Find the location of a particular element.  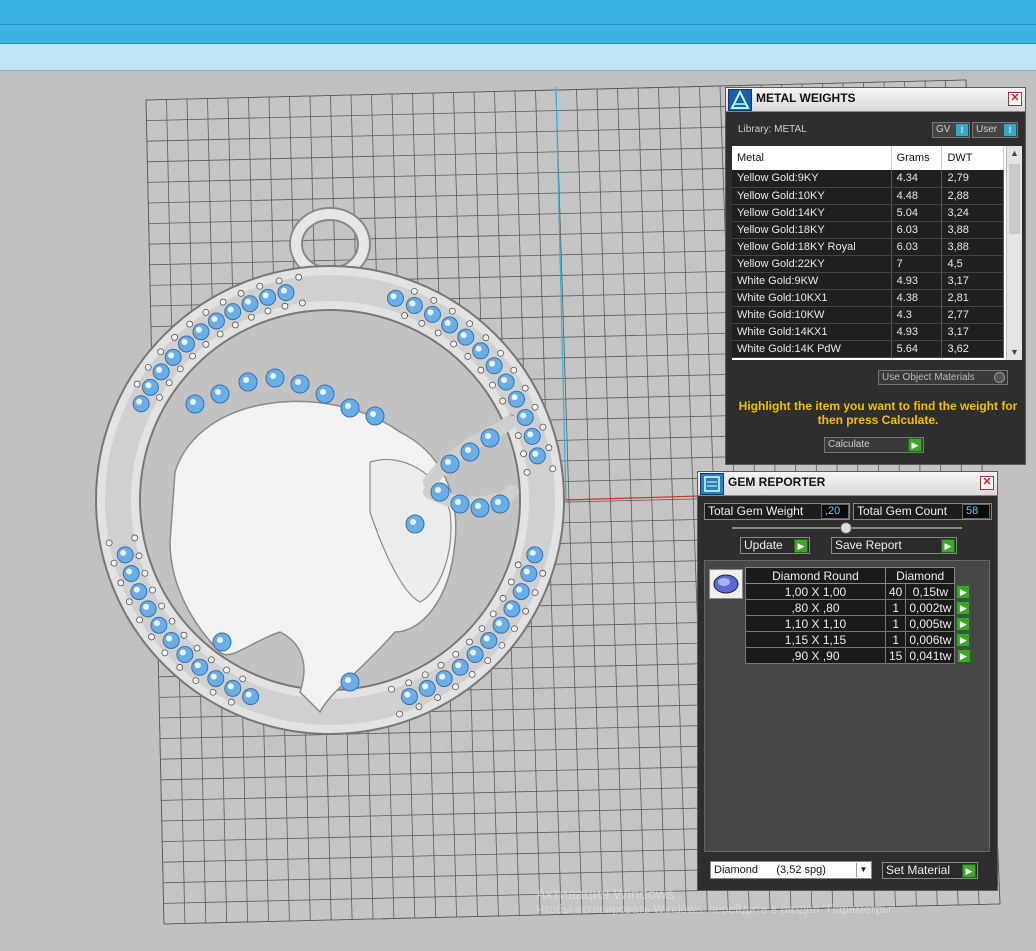

metal-grams: 5.04 is located at coordinates (917, 213).